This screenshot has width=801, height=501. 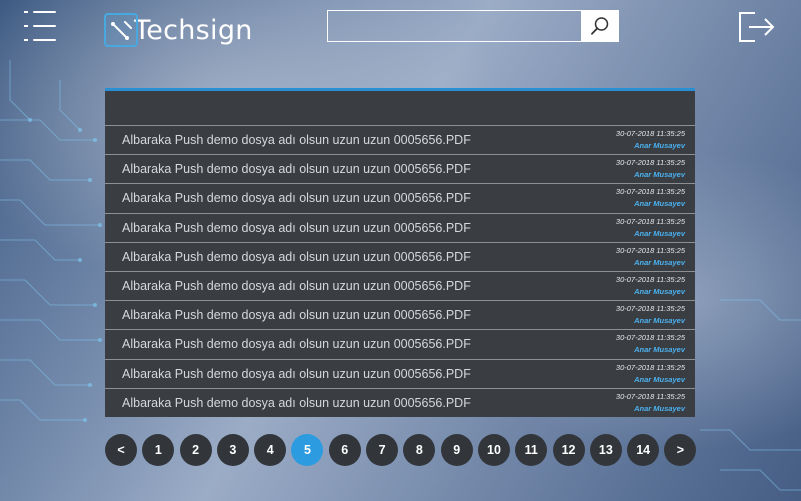 What do you see at coordinates (193, 30) in the screenshot?
I see `brand-name: Techsign` at bounding box center [193, 30].